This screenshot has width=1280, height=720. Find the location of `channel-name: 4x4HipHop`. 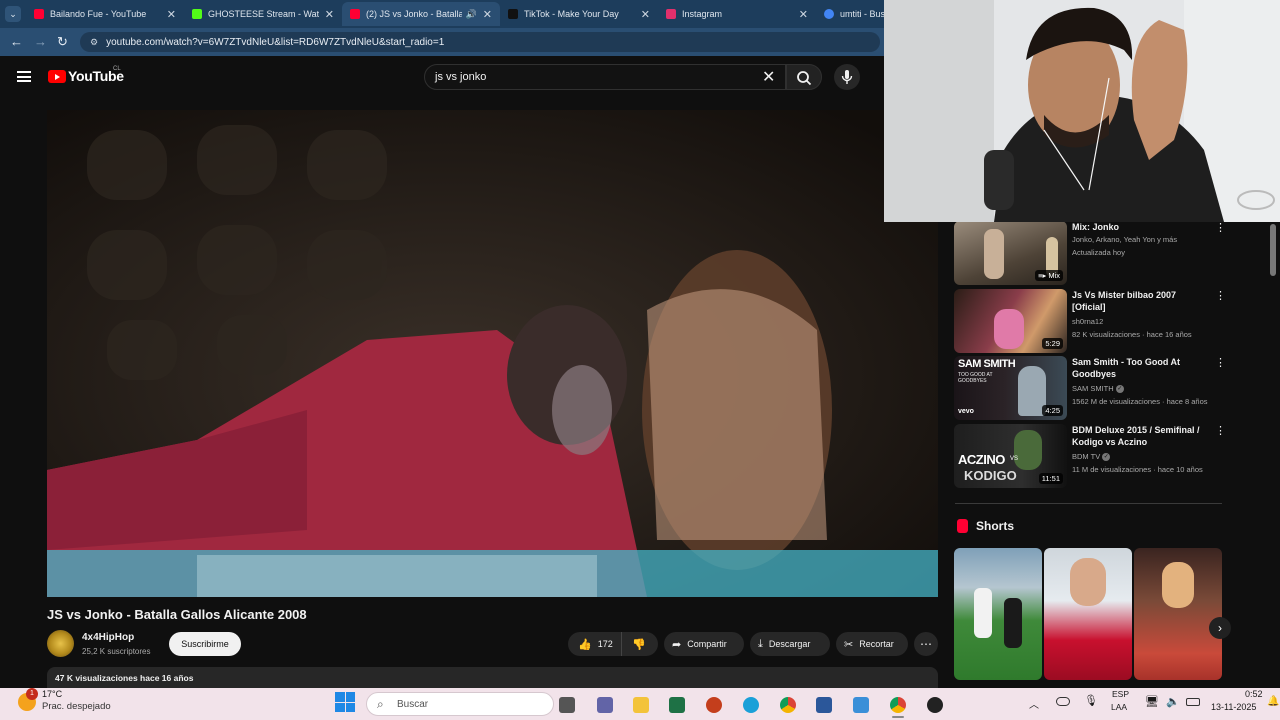

channel-name: 4x4HipHop is located at coordinates (108, 637).